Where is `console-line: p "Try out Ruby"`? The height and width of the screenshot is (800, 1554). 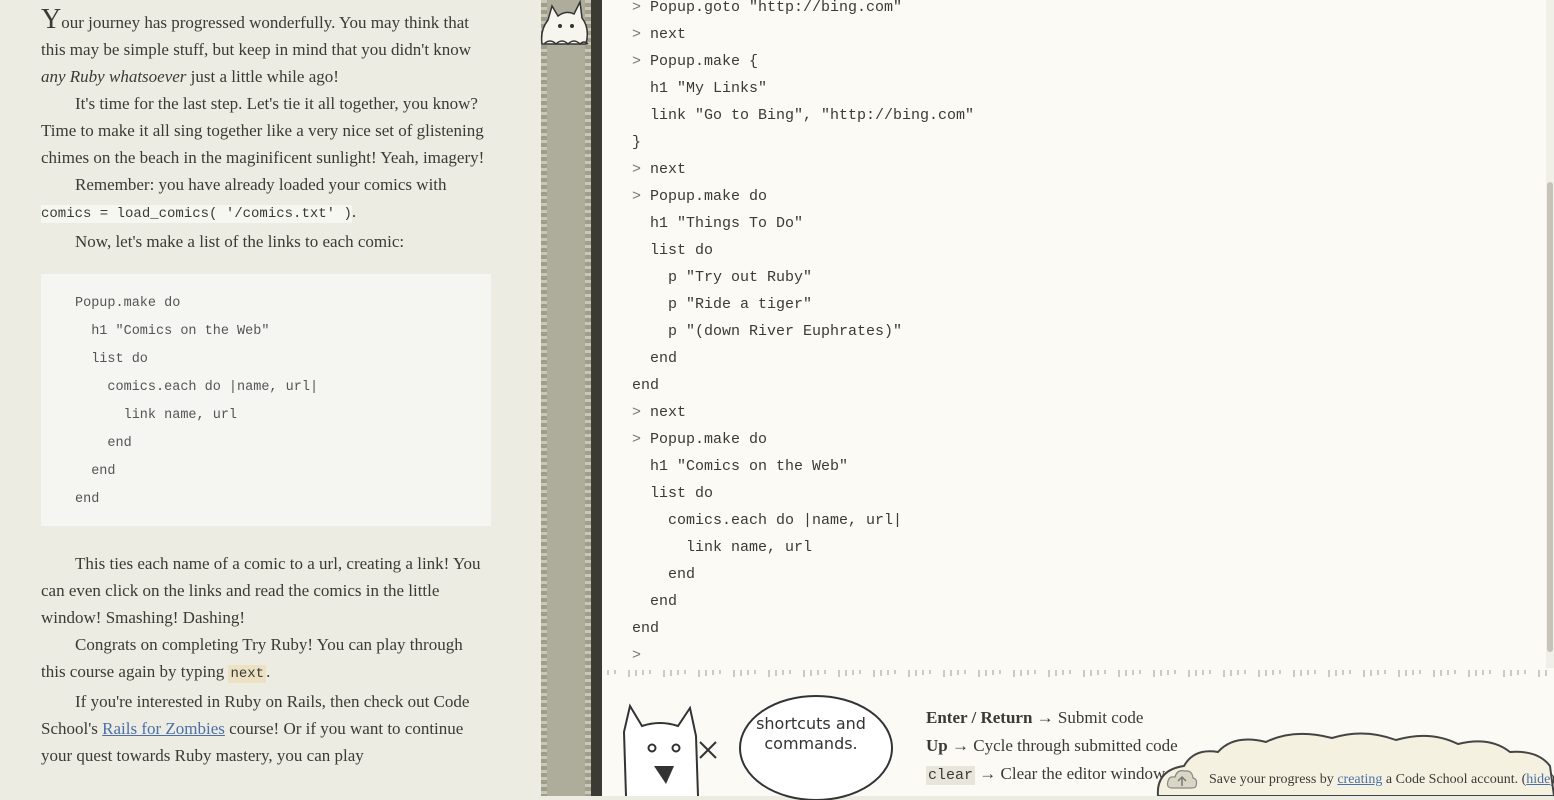 console-line: p "Try out Ruby" is located at coordinates (722, 277).